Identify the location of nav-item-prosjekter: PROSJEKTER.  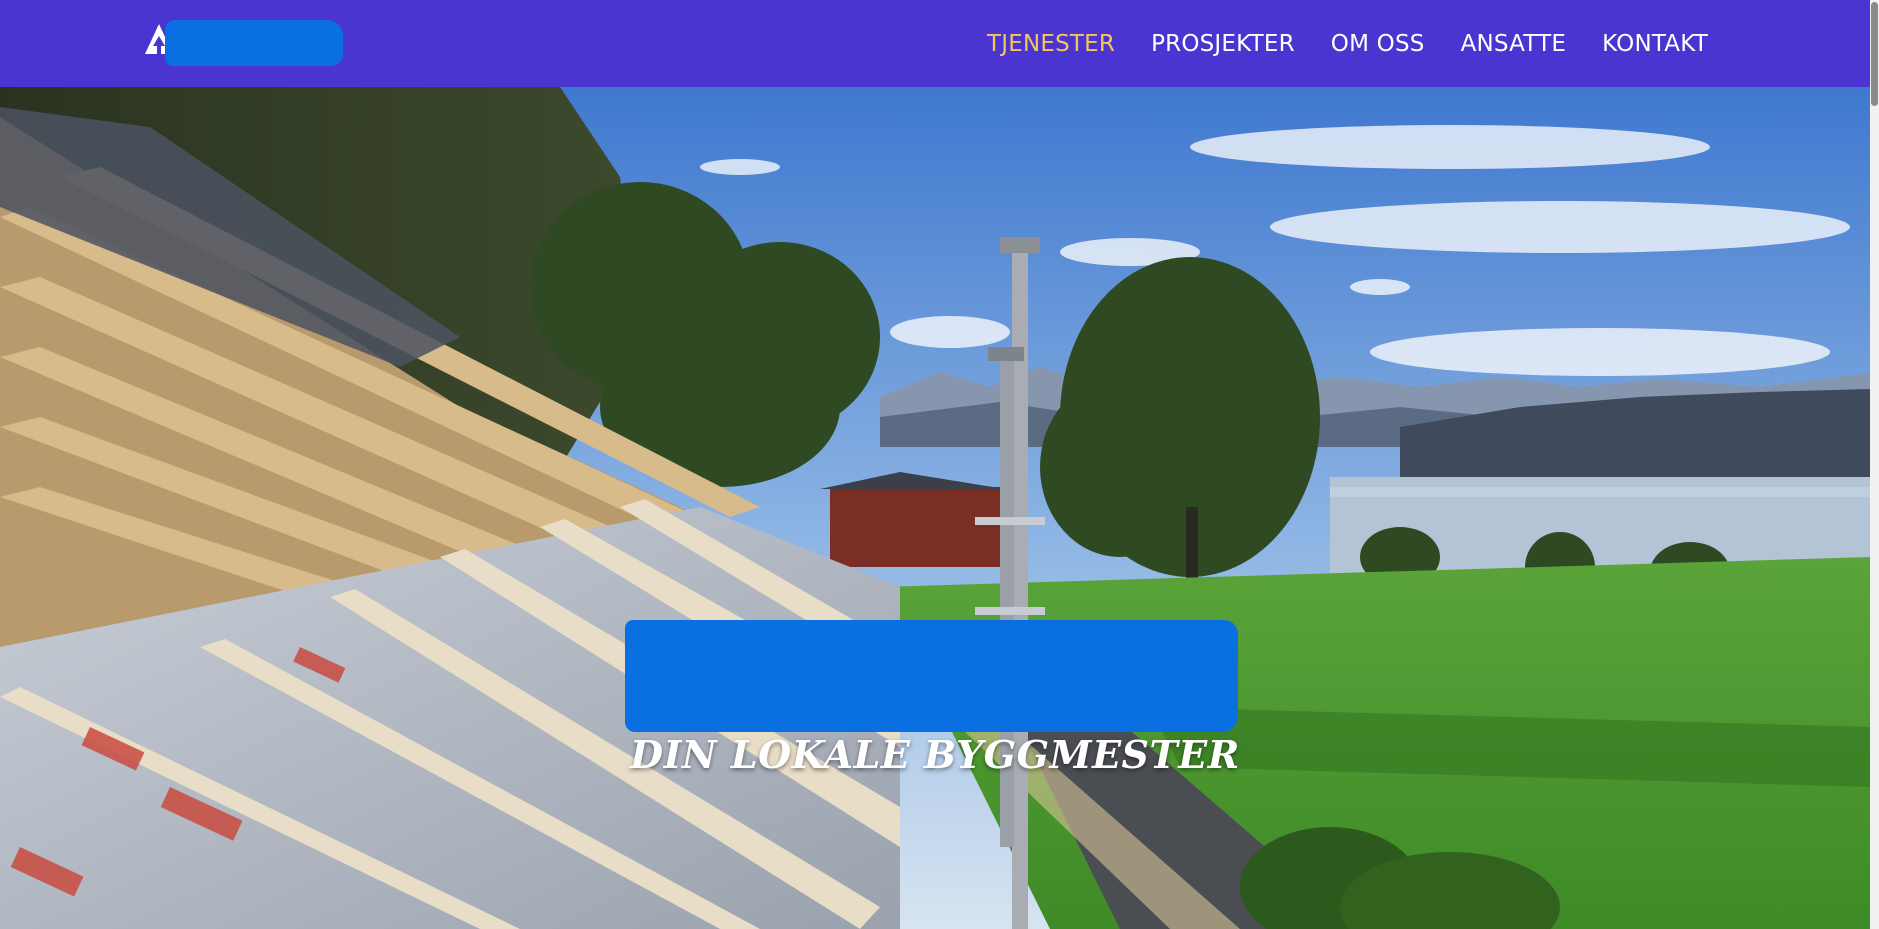
(1223, 44).